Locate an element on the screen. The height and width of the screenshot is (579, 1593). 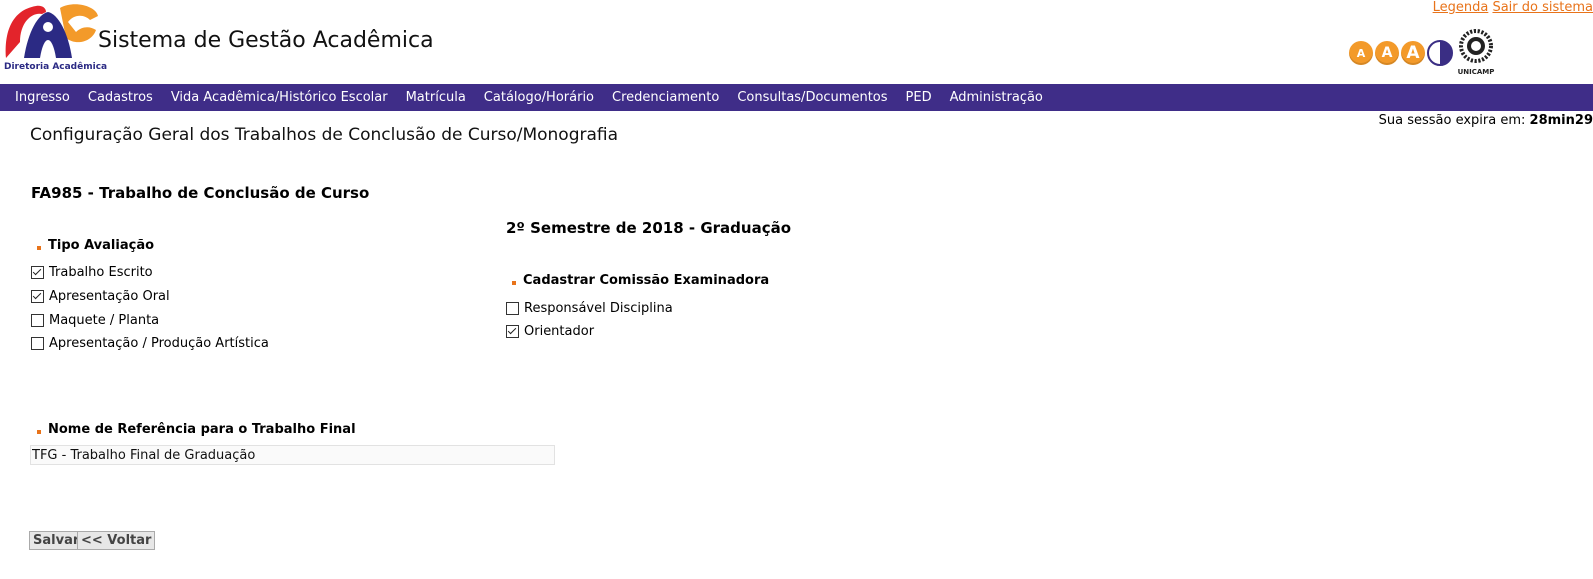
menu-credenciamento: Credenciamento is located at coordinates (665, 97).